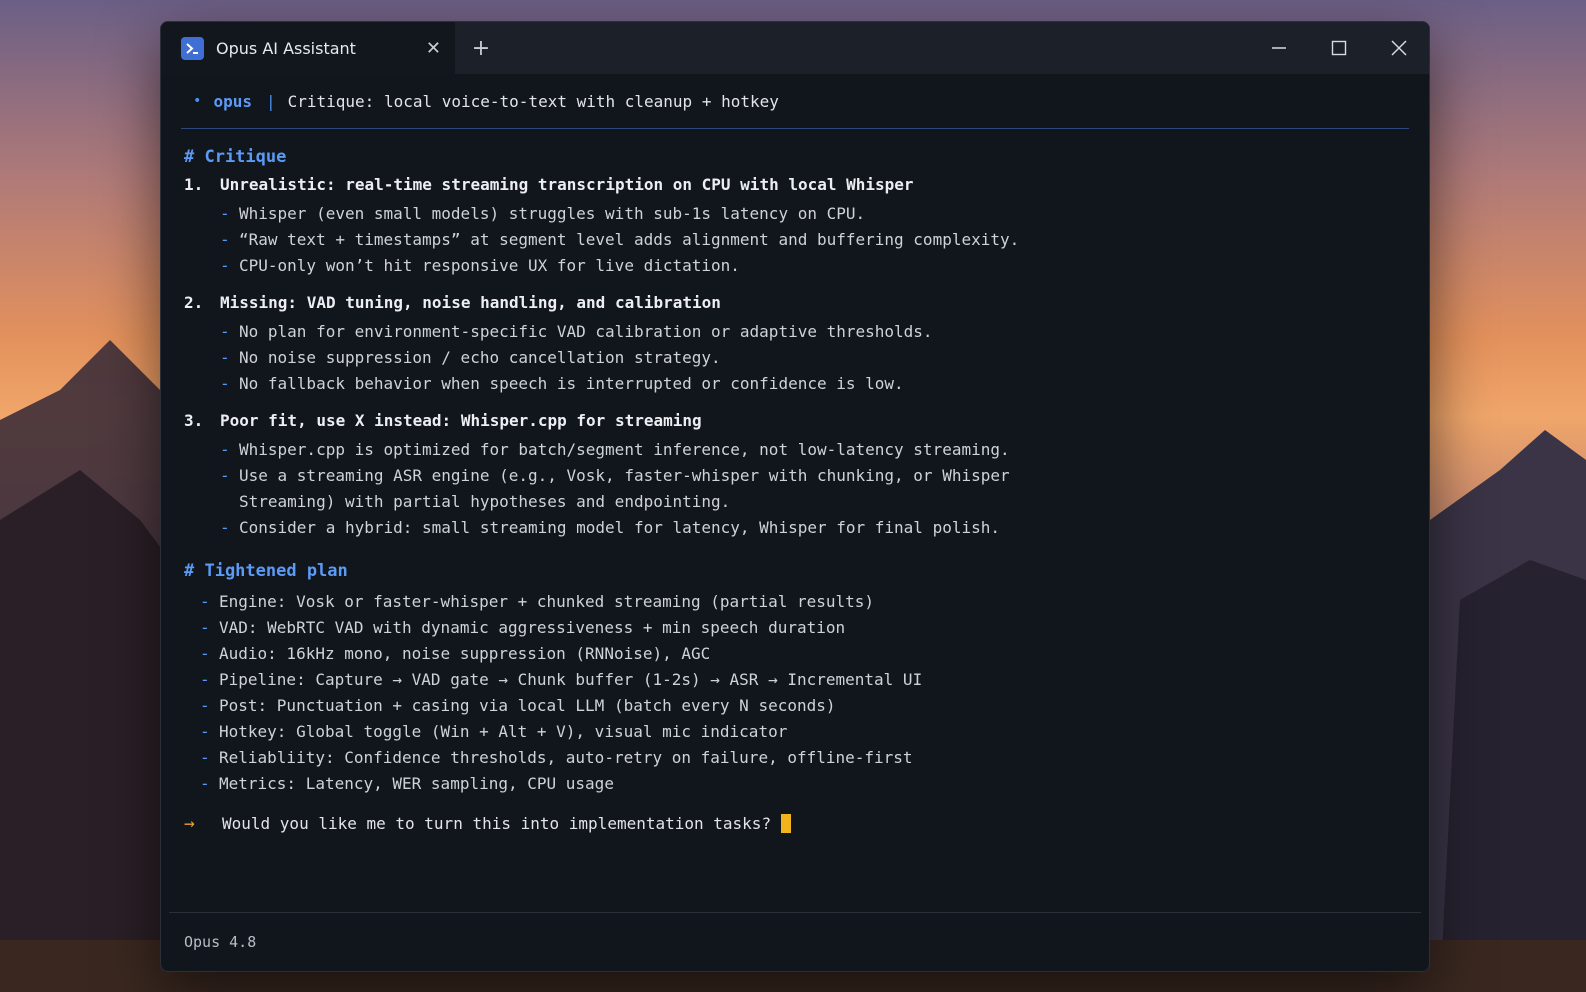  What do you see at coordinates (481, 48) in the screenshot?
I see `new-tab-button: +` at bounding box center [481, 48].